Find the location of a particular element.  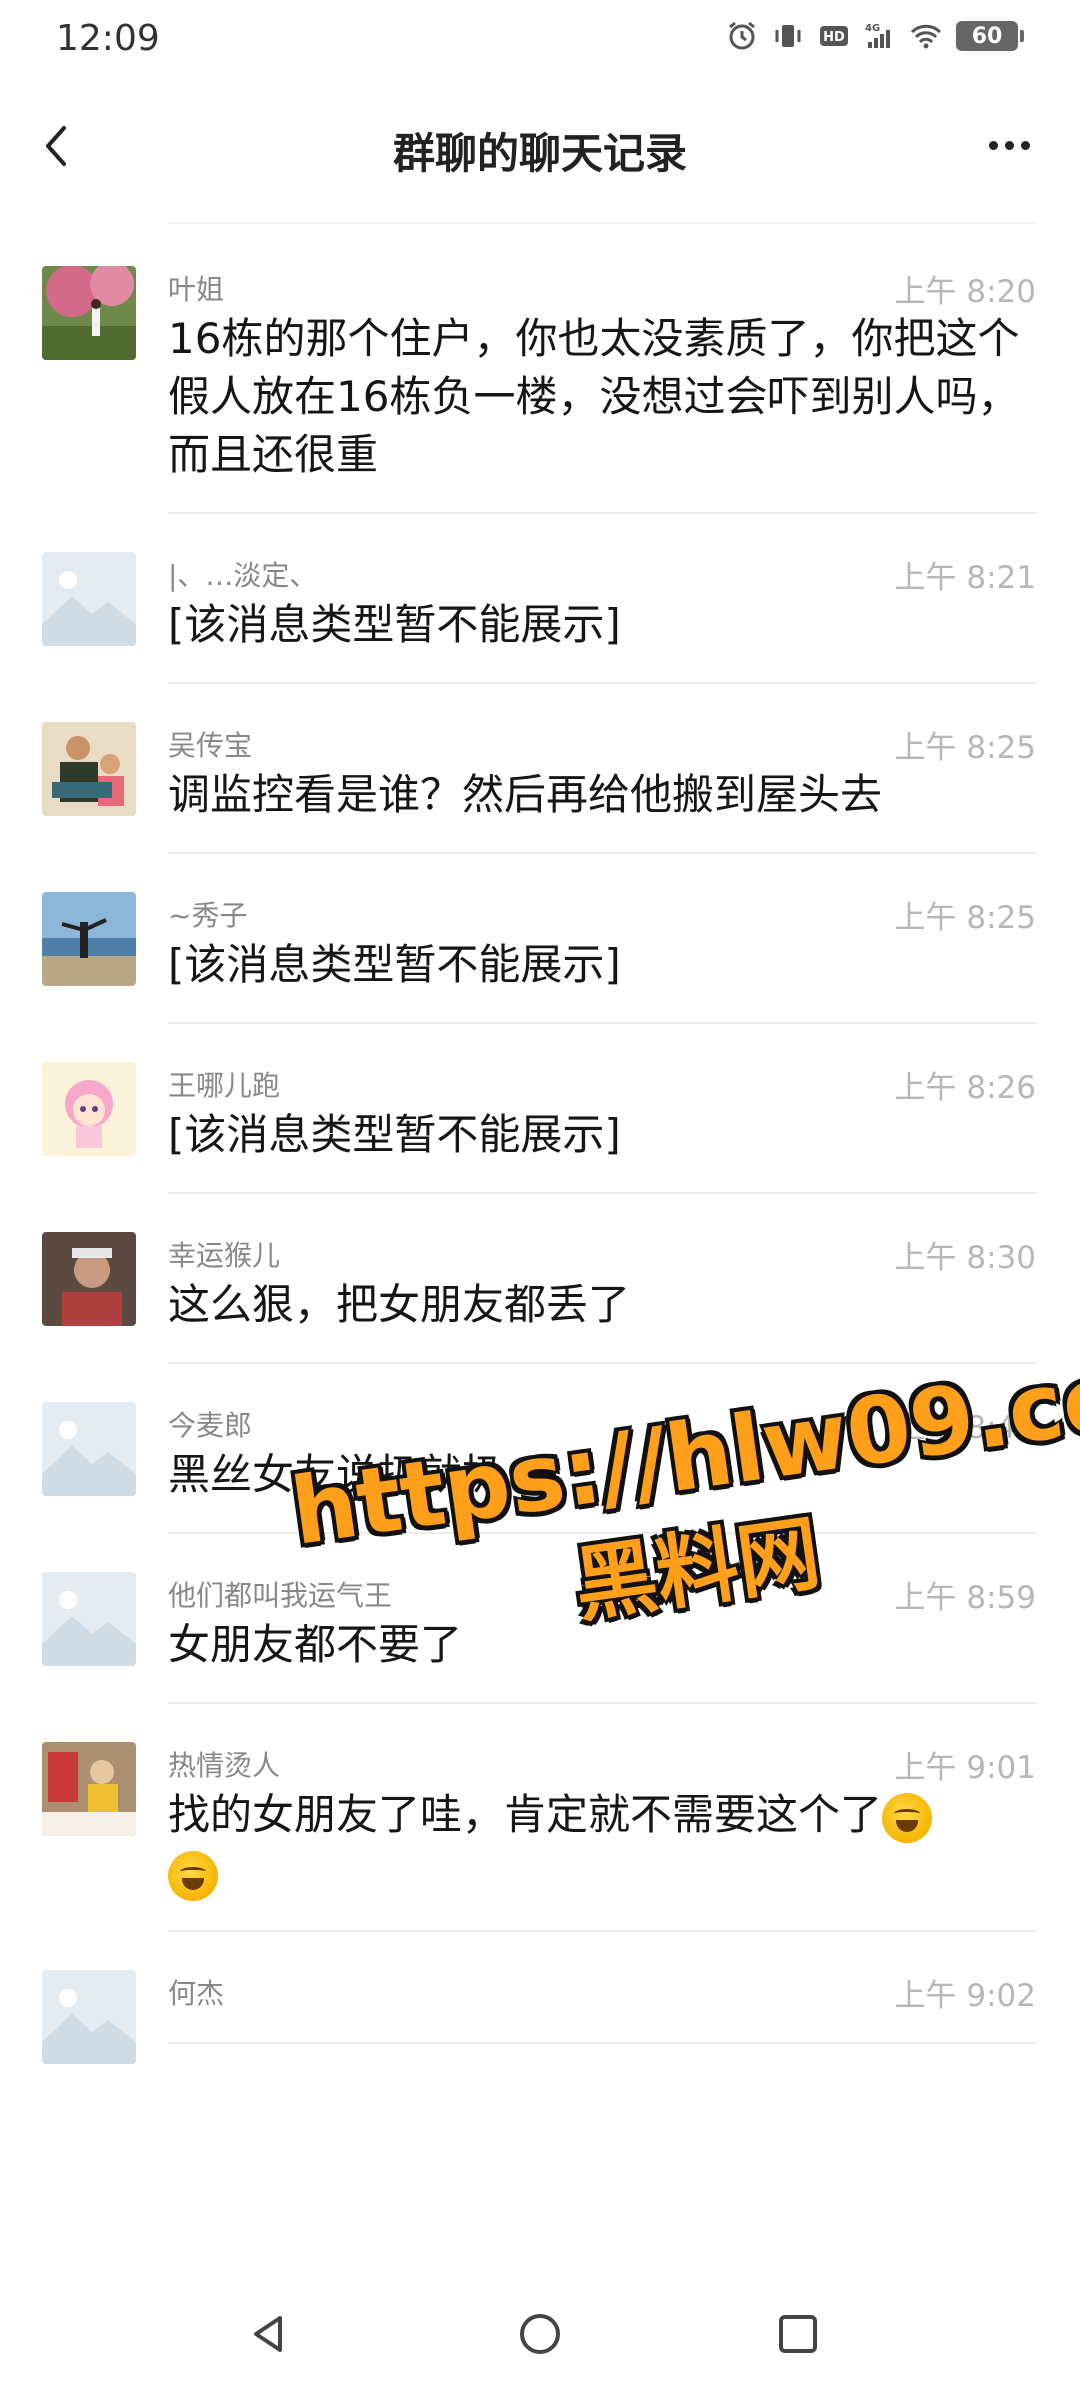

signal-4g-icon: 4G is located at coordinates (880, 36).